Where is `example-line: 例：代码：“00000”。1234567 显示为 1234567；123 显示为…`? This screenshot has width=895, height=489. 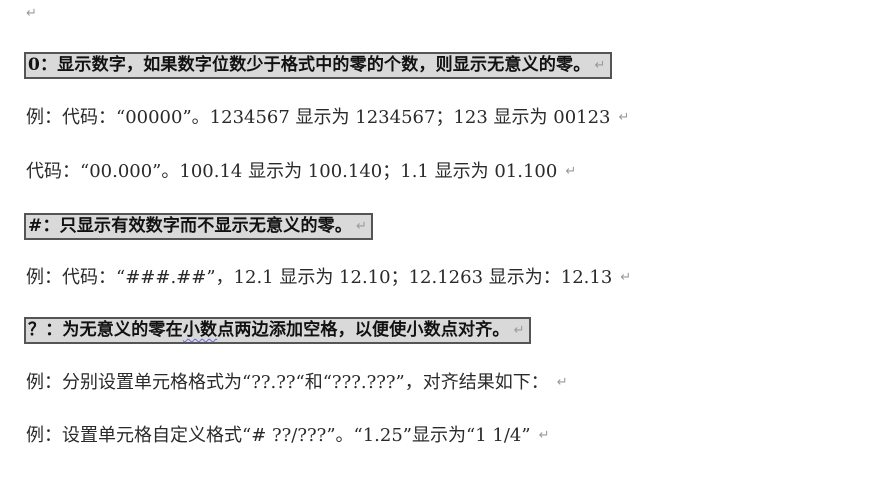 example-line: 例：代码：“00000”。1234567 显示为 1234567；123 显示为… is located at coordinates (327, 118).